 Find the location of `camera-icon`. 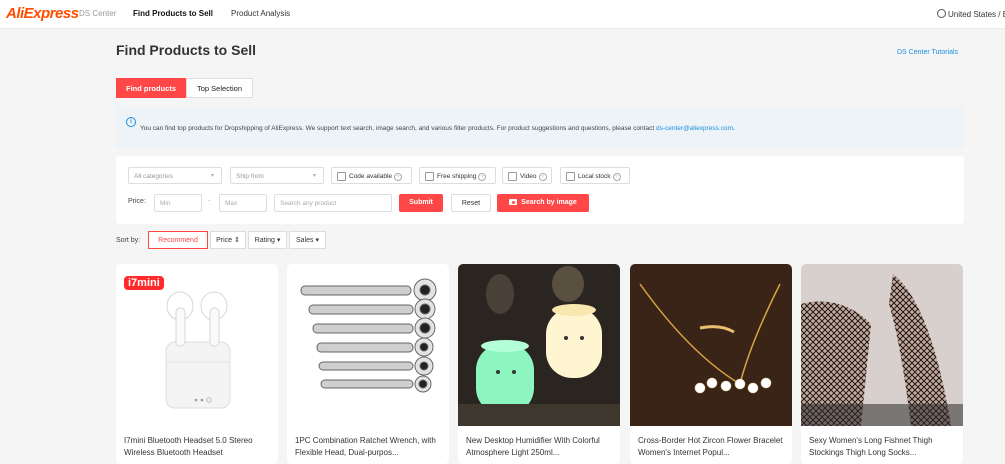

camera-icon is located at coordinates (513, 202).